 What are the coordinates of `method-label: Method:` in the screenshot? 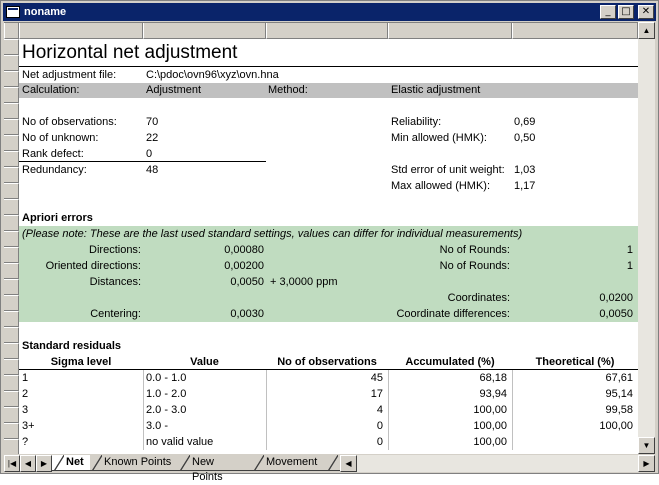 It's located at (288, 90).